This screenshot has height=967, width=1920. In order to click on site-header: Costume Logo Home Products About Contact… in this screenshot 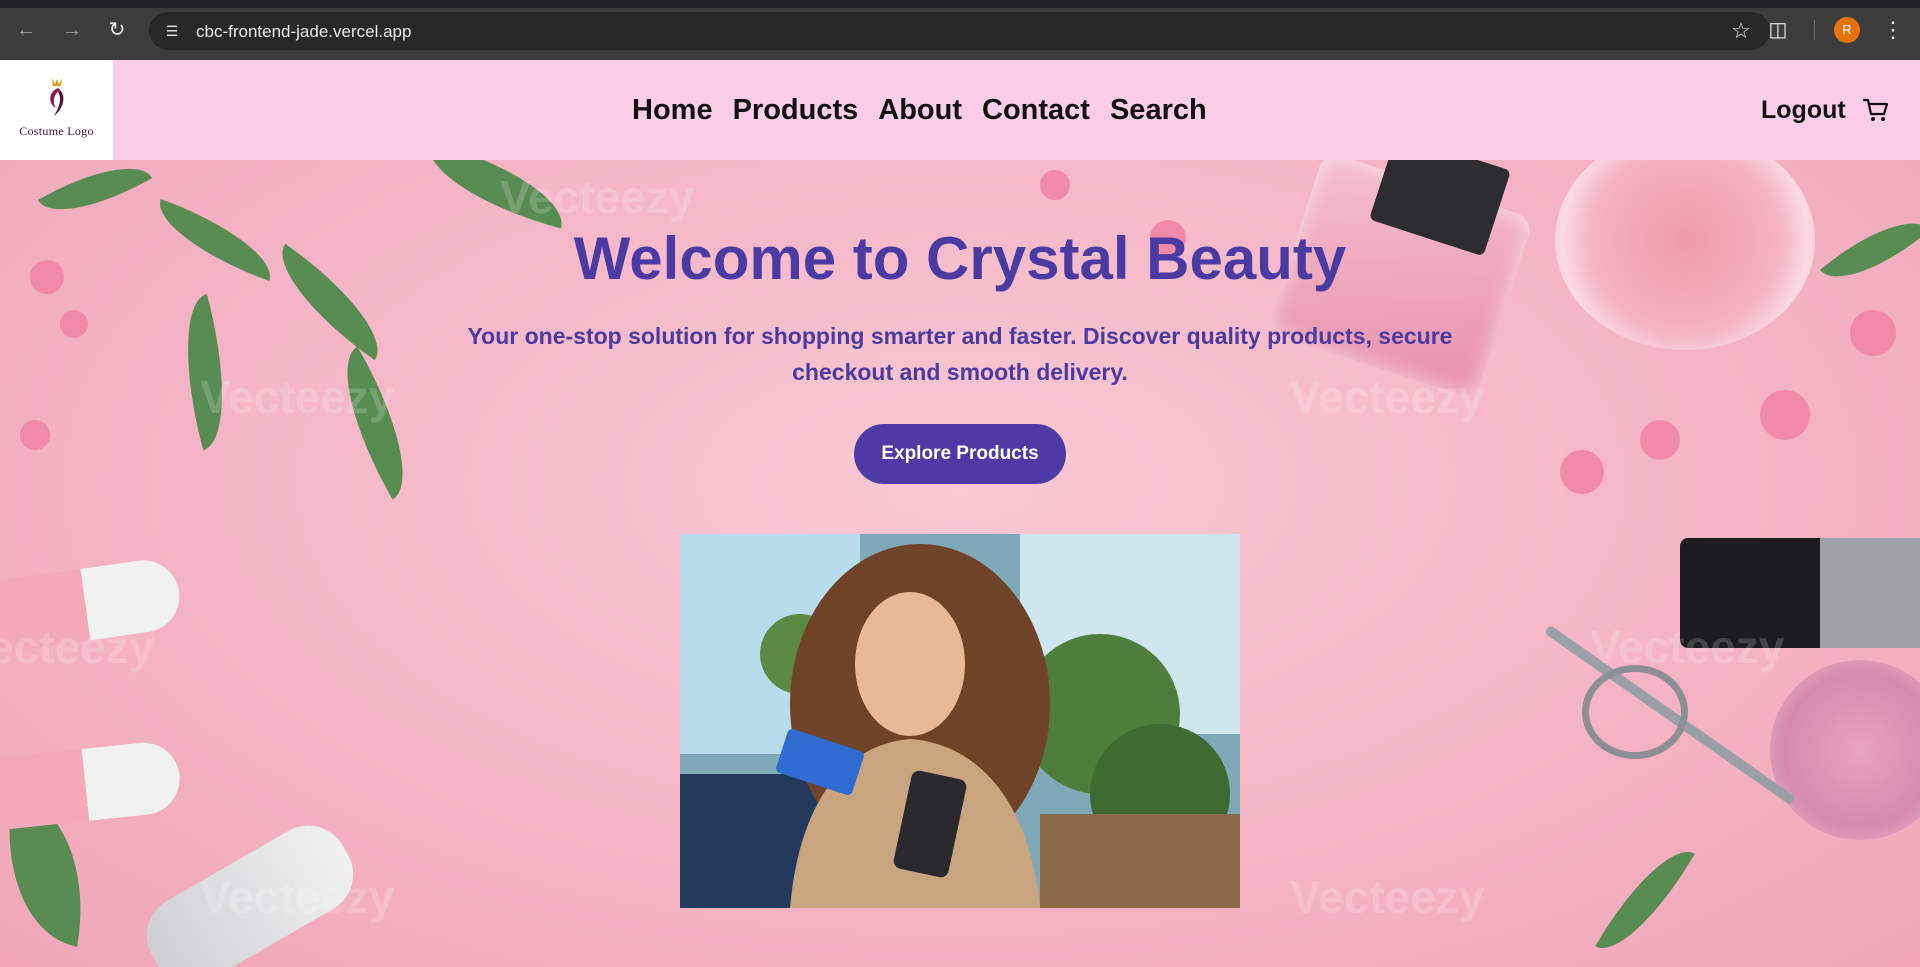, I will do `click(960, 110)`.